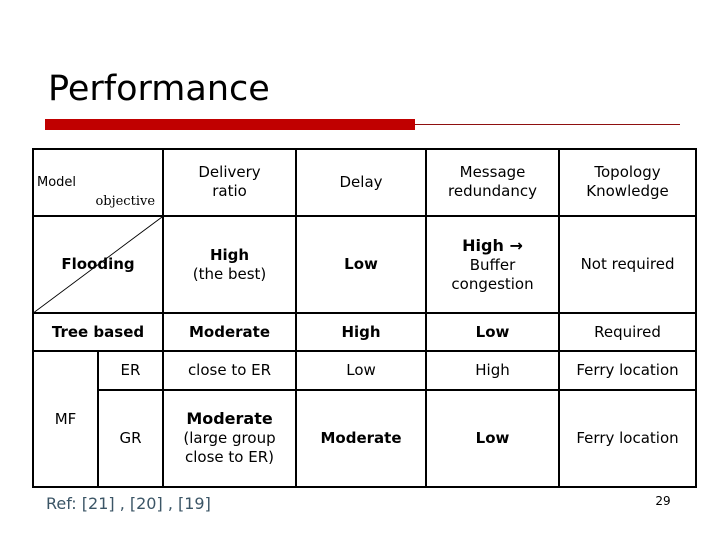 The image size is (720, 540). What do you see at coordinates (229, 191) in the screenshot?
I see `header-delivery-ratio-line2: ratio` at bounding box center [229, 191].